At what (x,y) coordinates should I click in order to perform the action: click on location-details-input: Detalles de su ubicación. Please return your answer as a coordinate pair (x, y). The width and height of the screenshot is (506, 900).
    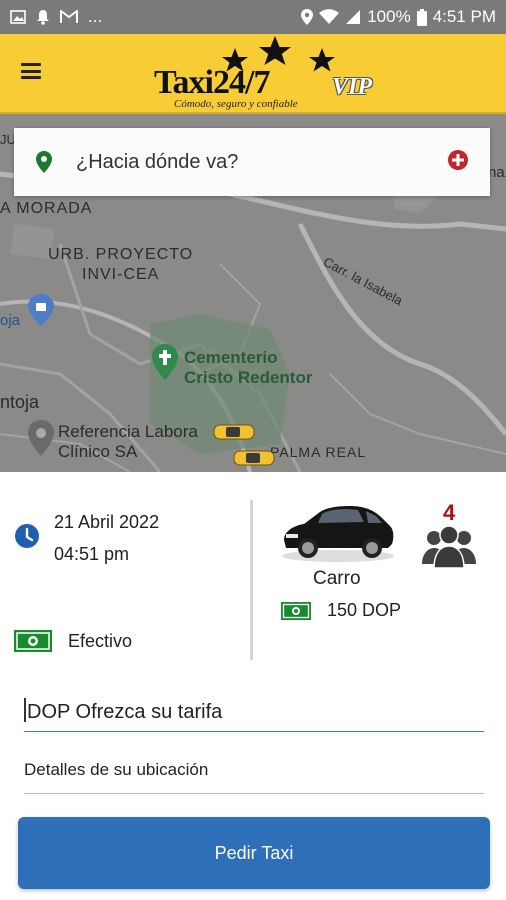
    Looking at the image, I should click on (254, 777).